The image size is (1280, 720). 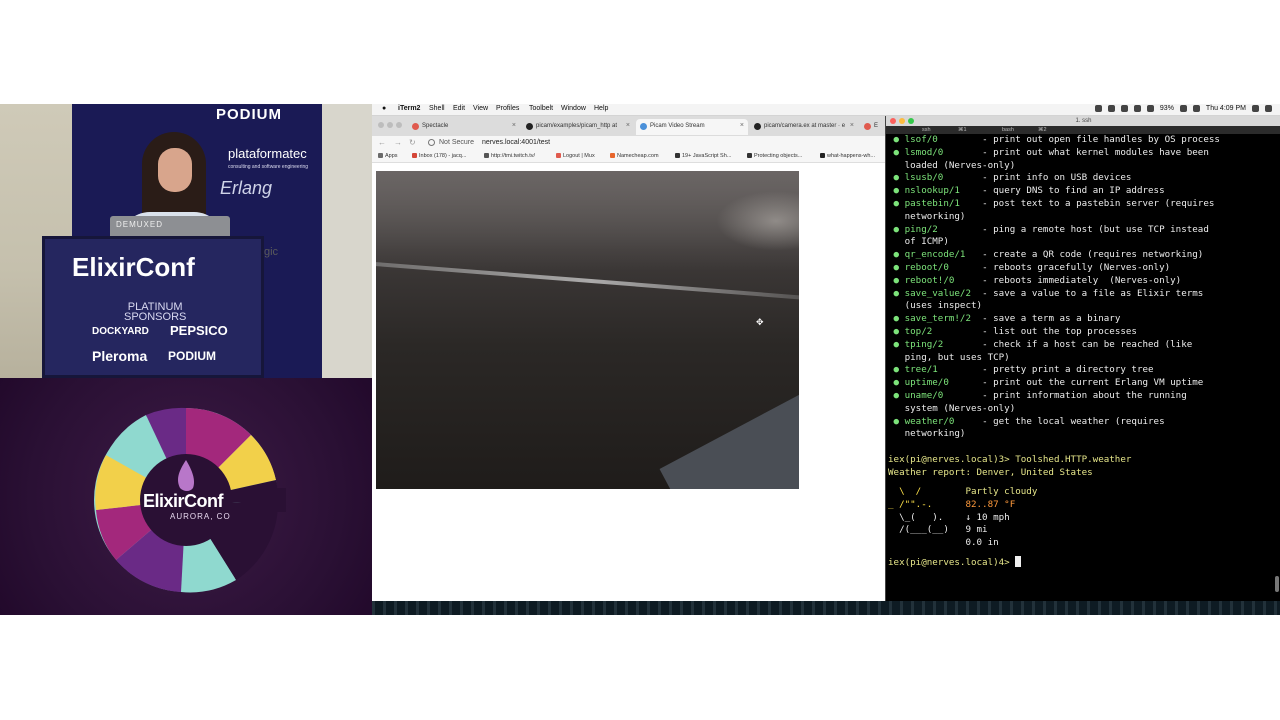 What do you see at coordinates (1226, 108) in the screenshot?
I see `menu-clock: Thu 4:09 PM` at bounding box center [1226, 108].